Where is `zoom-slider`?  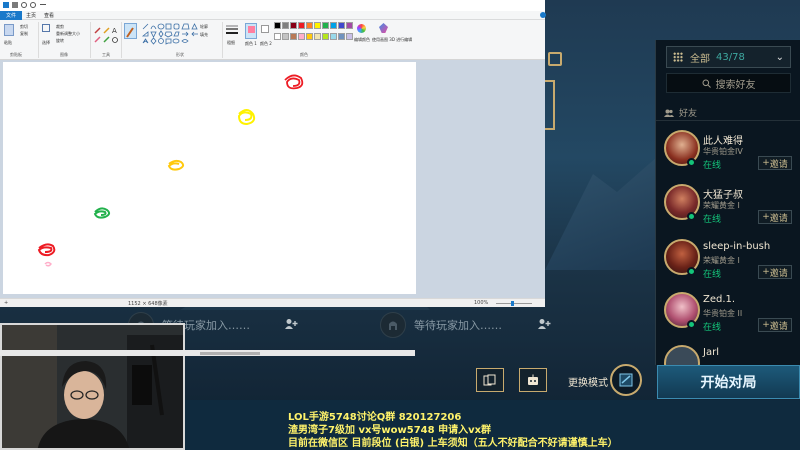 zoom-slider is located at coordinates (514, 303).